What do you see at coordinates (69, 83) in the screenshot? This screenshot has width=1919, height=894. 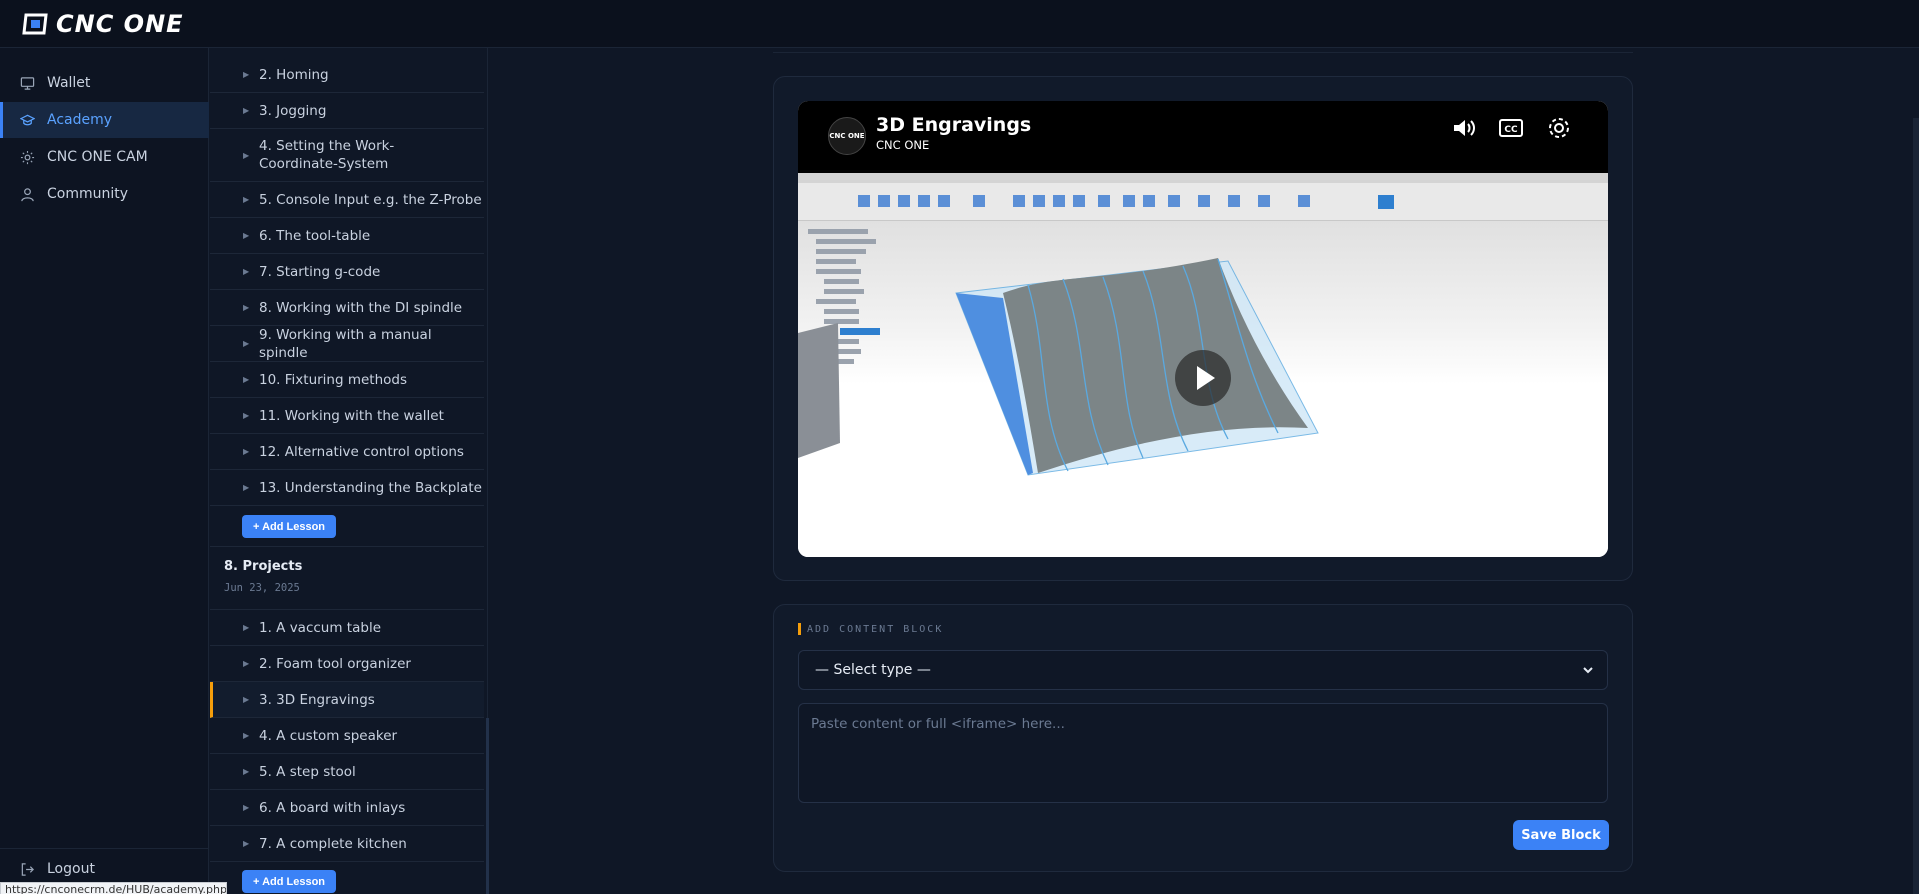 I see `sidebar-item-label: Wallet` at bounding box center [69, 83].